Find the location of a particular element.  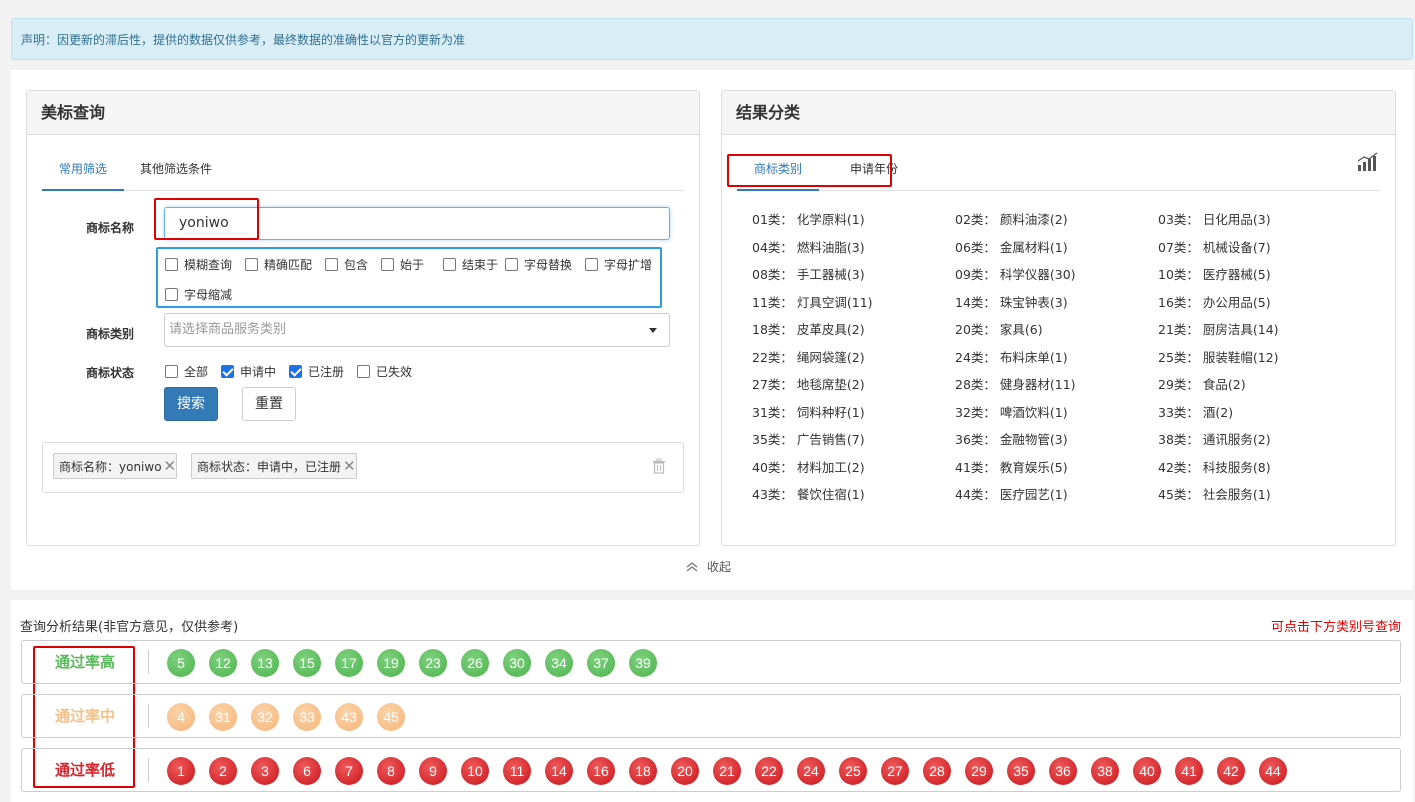

class-item: 40类： 材料加工(2) is located at coordinates (808, 466).